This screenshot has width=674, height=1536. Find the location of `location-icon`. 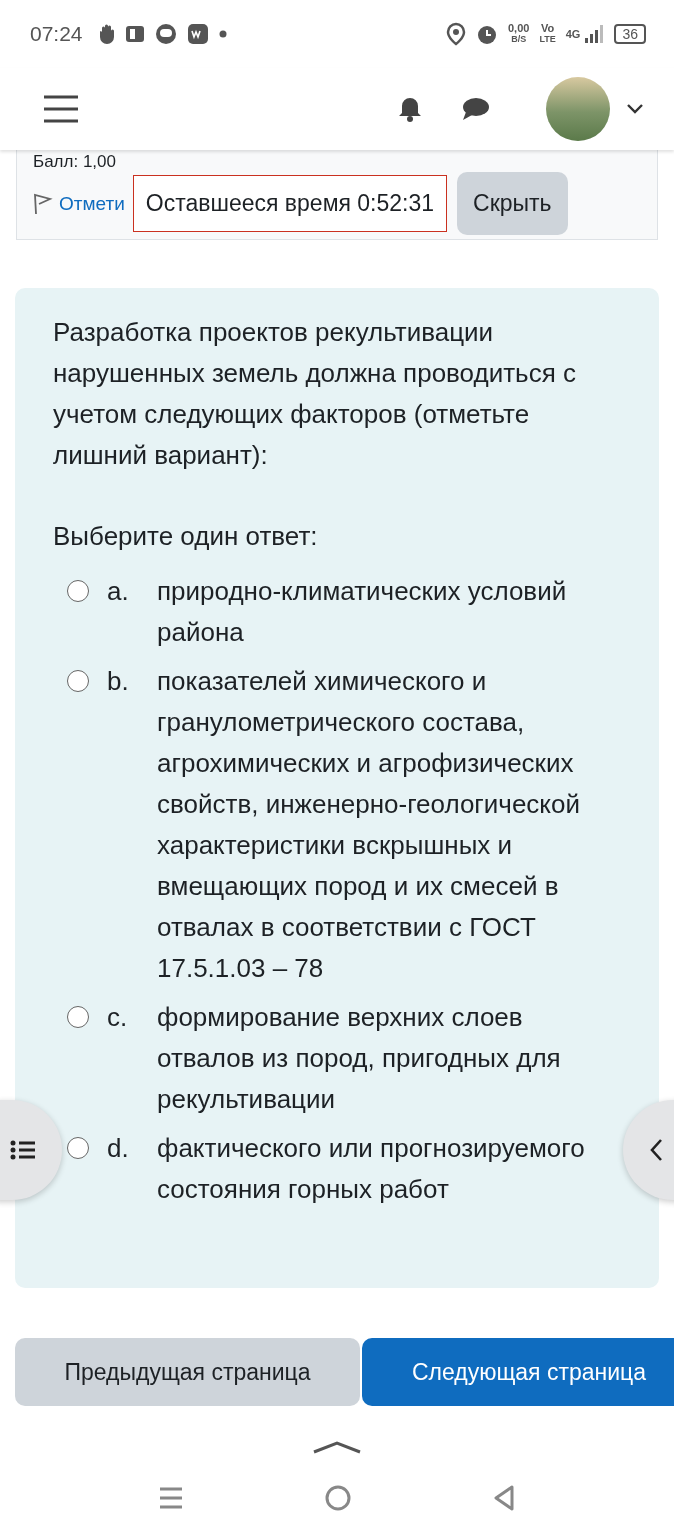

location-icon is located at coordinates (455, 34).